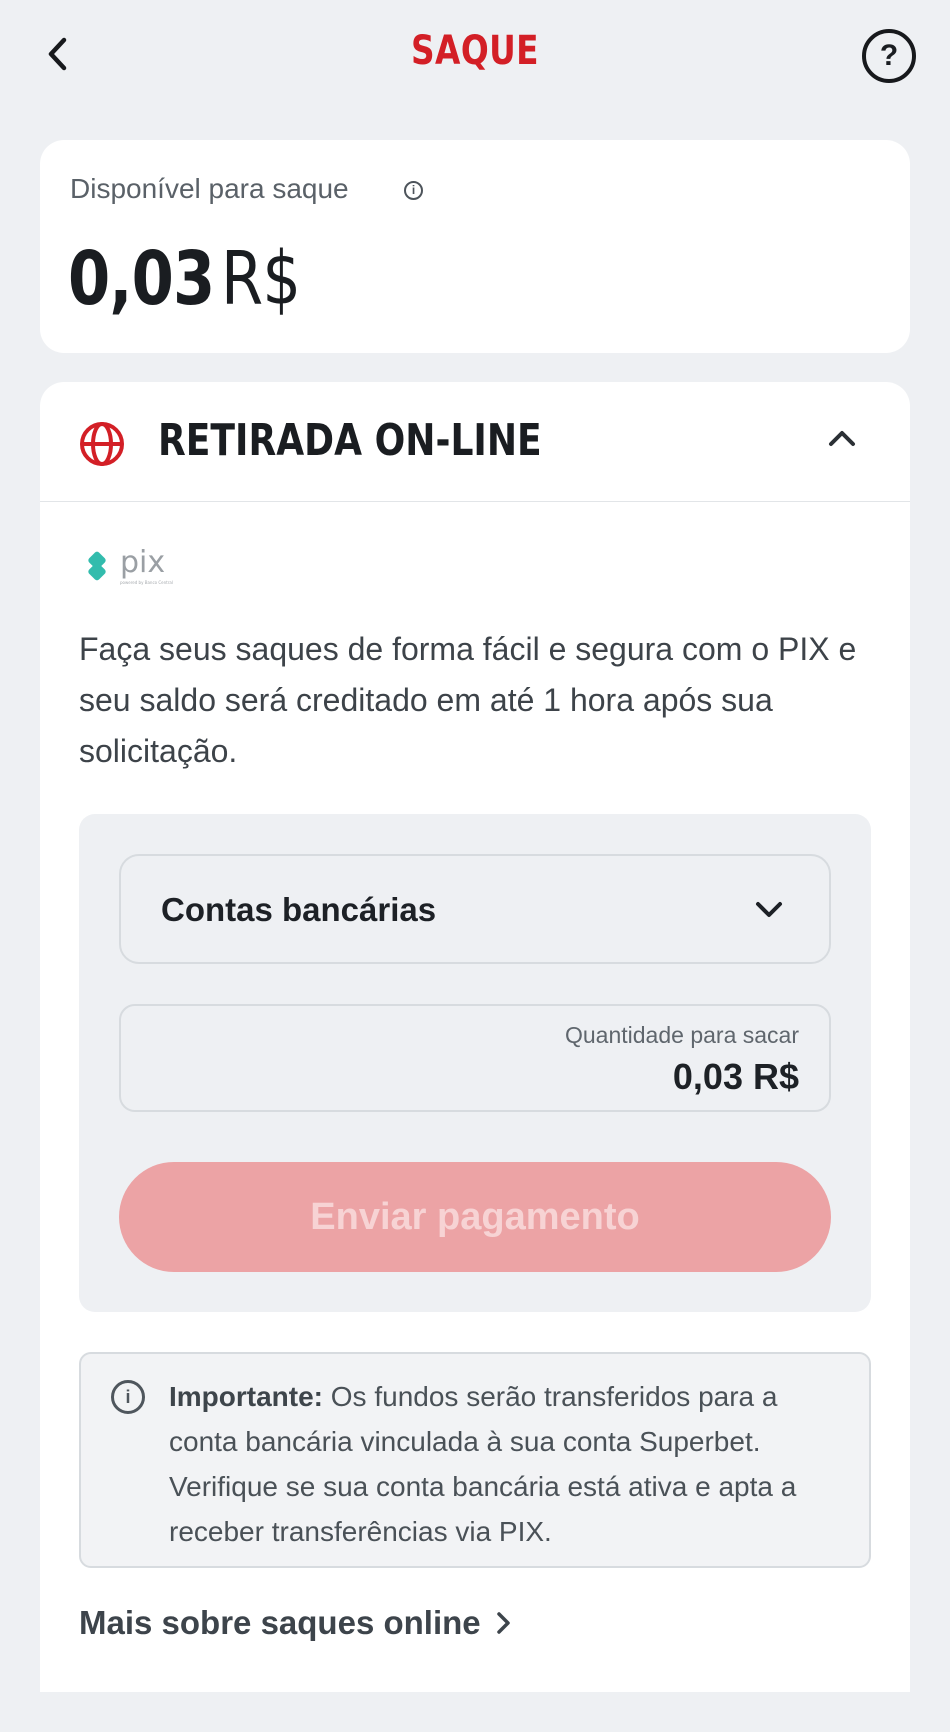  I want to click on withdraw-amount-label: Quantidade para sacar, so click(682, 1035).